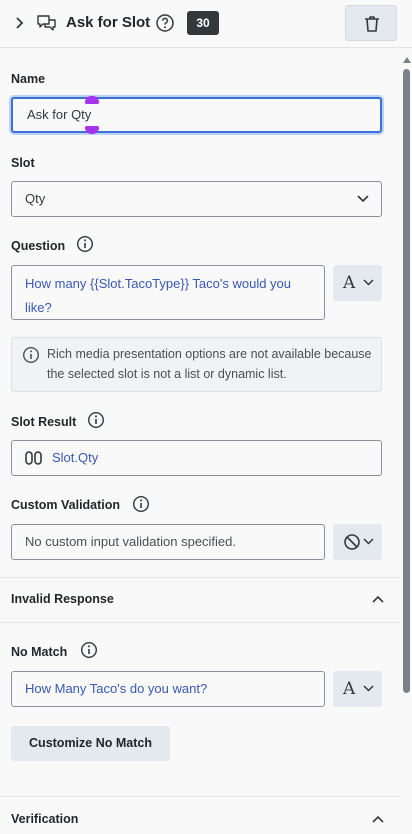  I want to click on question-label: Question, so click(38, 246).